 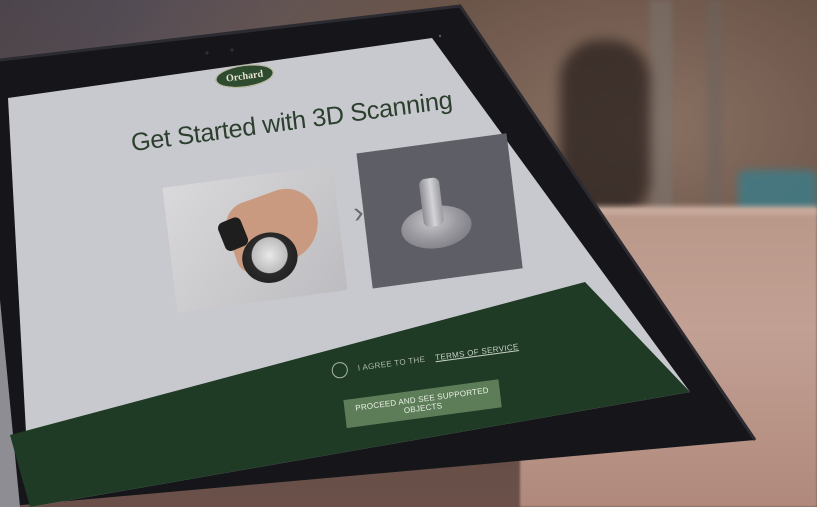 I want to click on radio-unchecked-icon, so click(x=339, y=370).